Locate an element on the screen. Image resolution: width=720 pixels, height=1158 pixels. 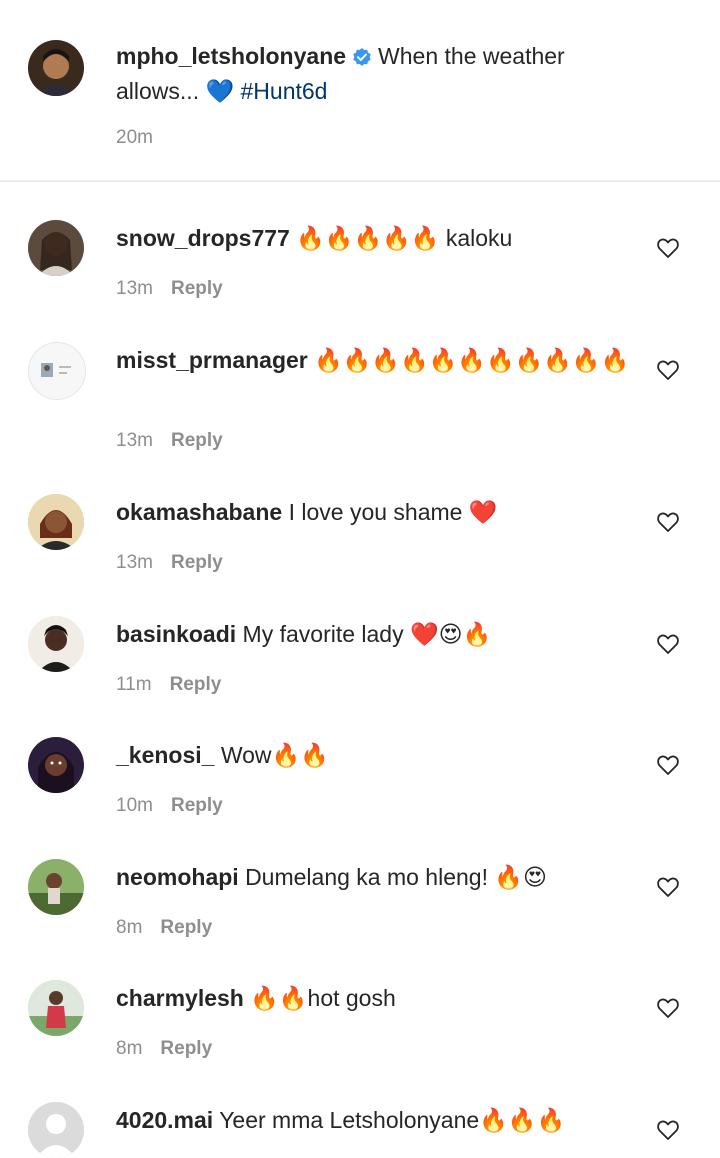
comment-body: 🔥🔥hot gosh is located at coordinates (323, 998).